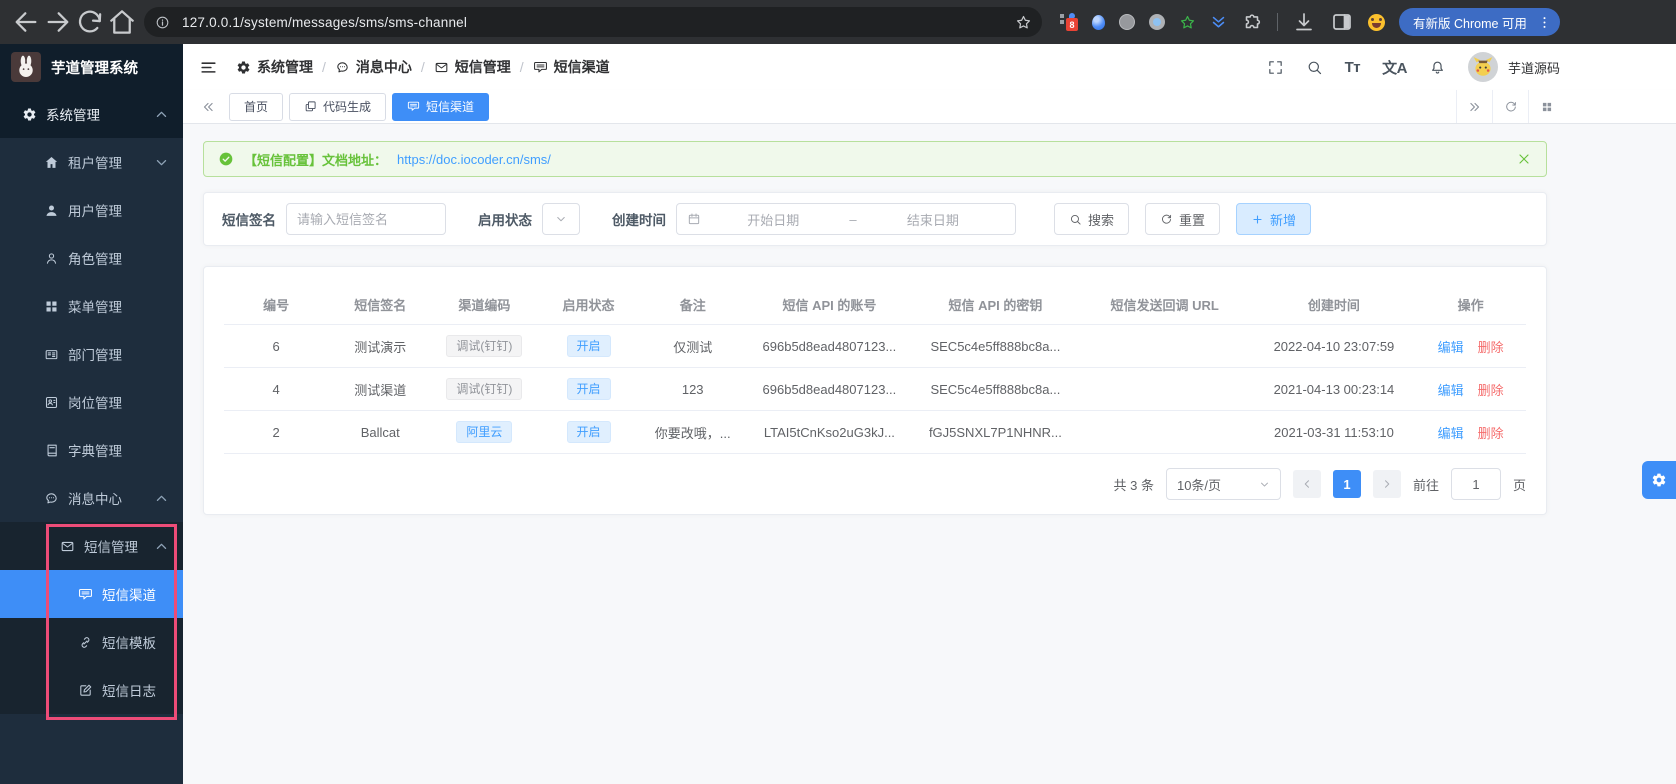  I want to click on sidebar-item-dept: 部门管理, so click(91, 354).